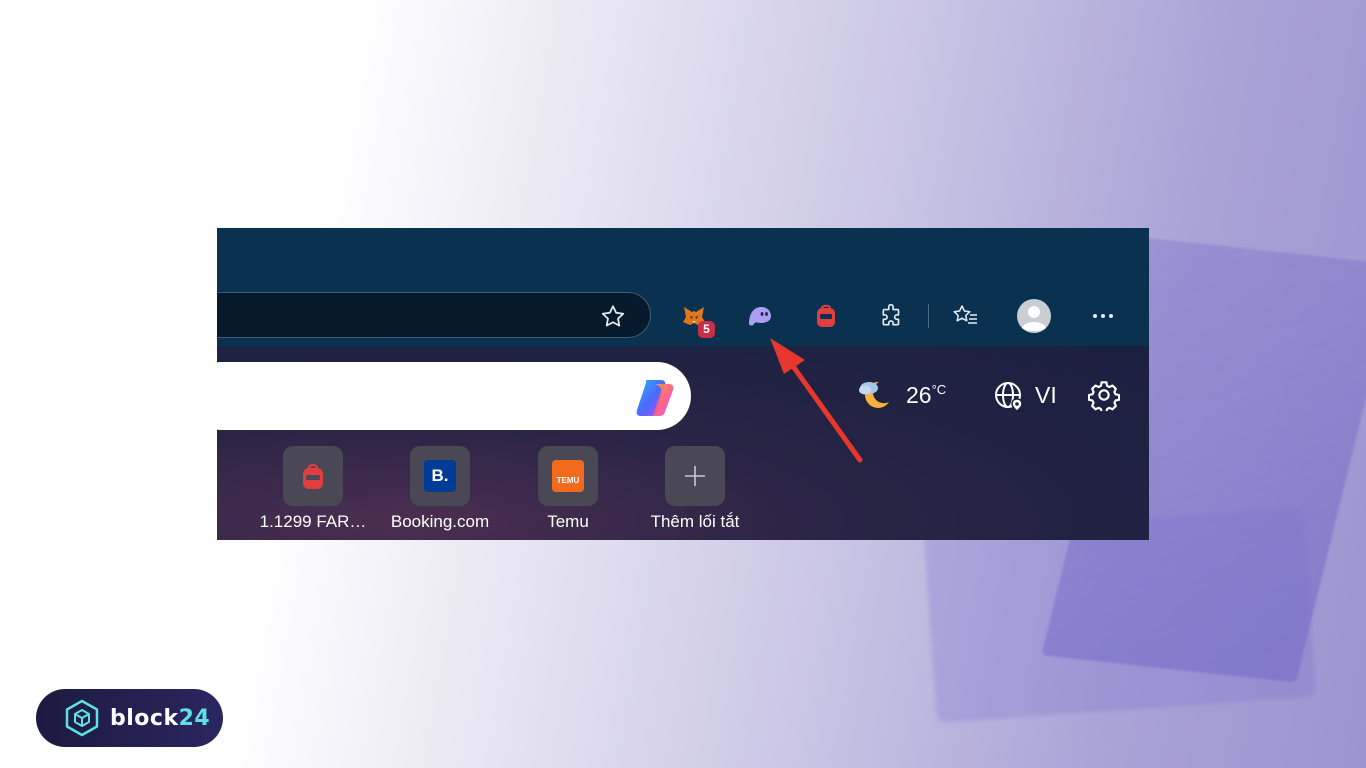 The height and width of the screenshot is (768, 1366). I want to click on phantom-ghost-icon, so click(760, 316).